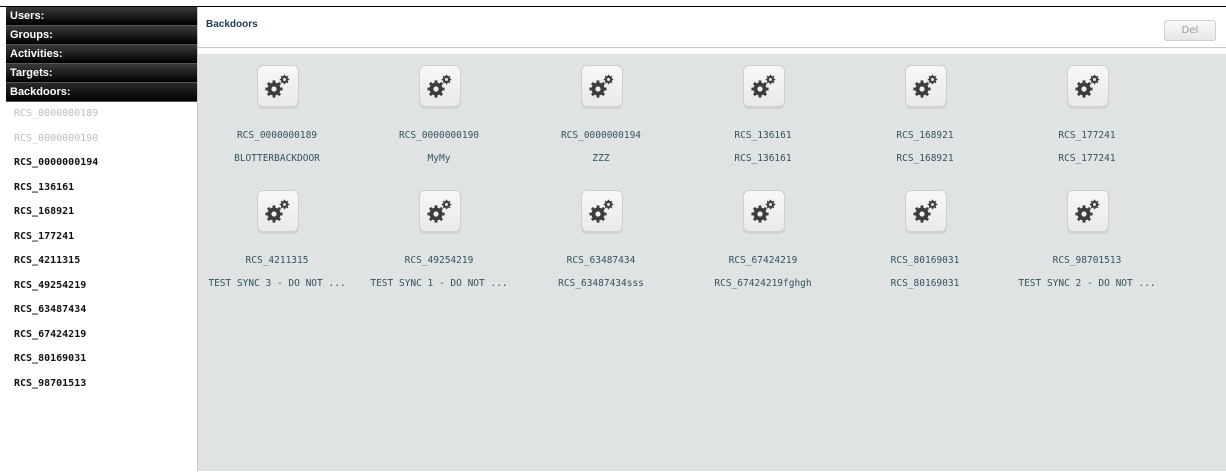 Image resolution: width=1226 pixels, height=472 pixels. I want to click on backdoor-tile: RCS_67424219 RCS_67424219fghgh, so click(769, 252).